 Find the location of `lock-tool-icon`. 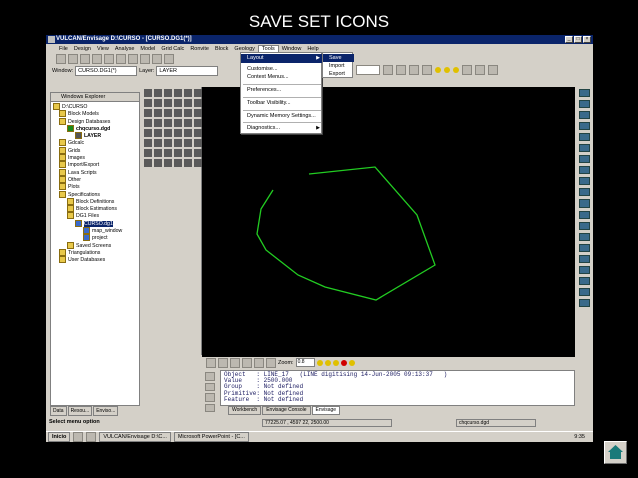

lock-tool-icon is located at coordinates (188, 153).